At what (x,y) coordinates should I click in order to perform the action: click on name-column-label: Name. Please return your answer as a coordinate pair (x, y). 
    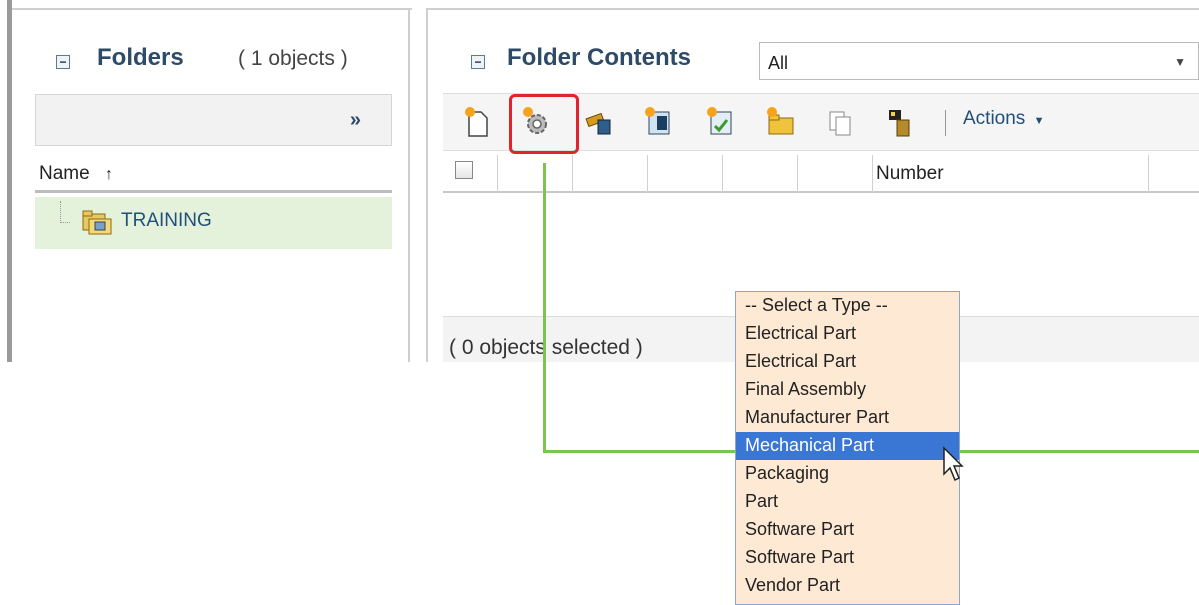
    Looking at the image, I should click on (64, 173).